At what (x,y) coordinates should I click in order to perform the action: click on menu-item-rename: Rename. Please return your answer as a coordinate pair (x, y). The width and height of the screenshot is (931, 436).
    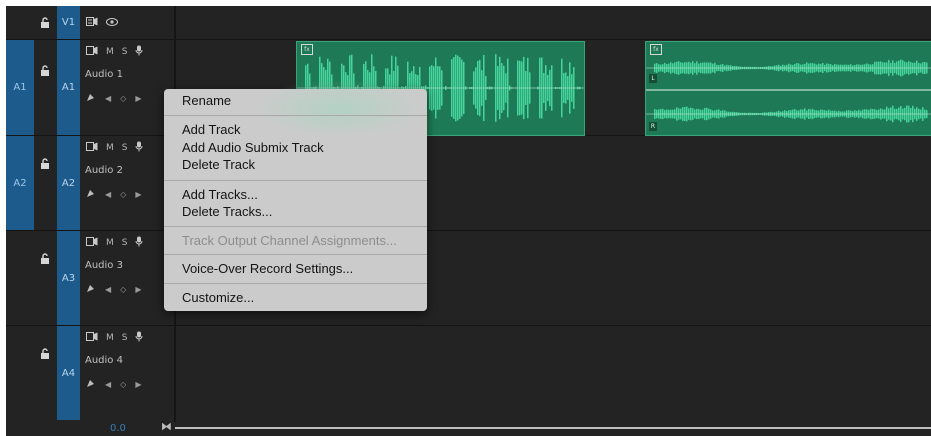
    Looking at the image, I should click on (206, 101).